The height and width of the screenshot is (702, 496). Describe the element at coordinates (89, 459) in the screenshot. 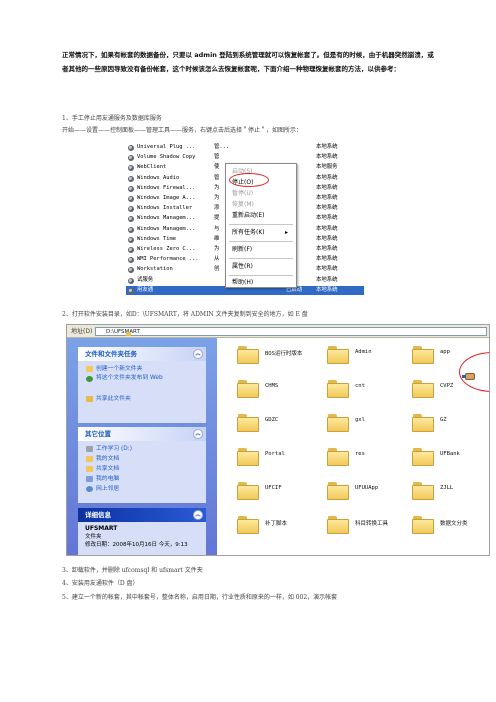

I see `documents-icon` at that location.